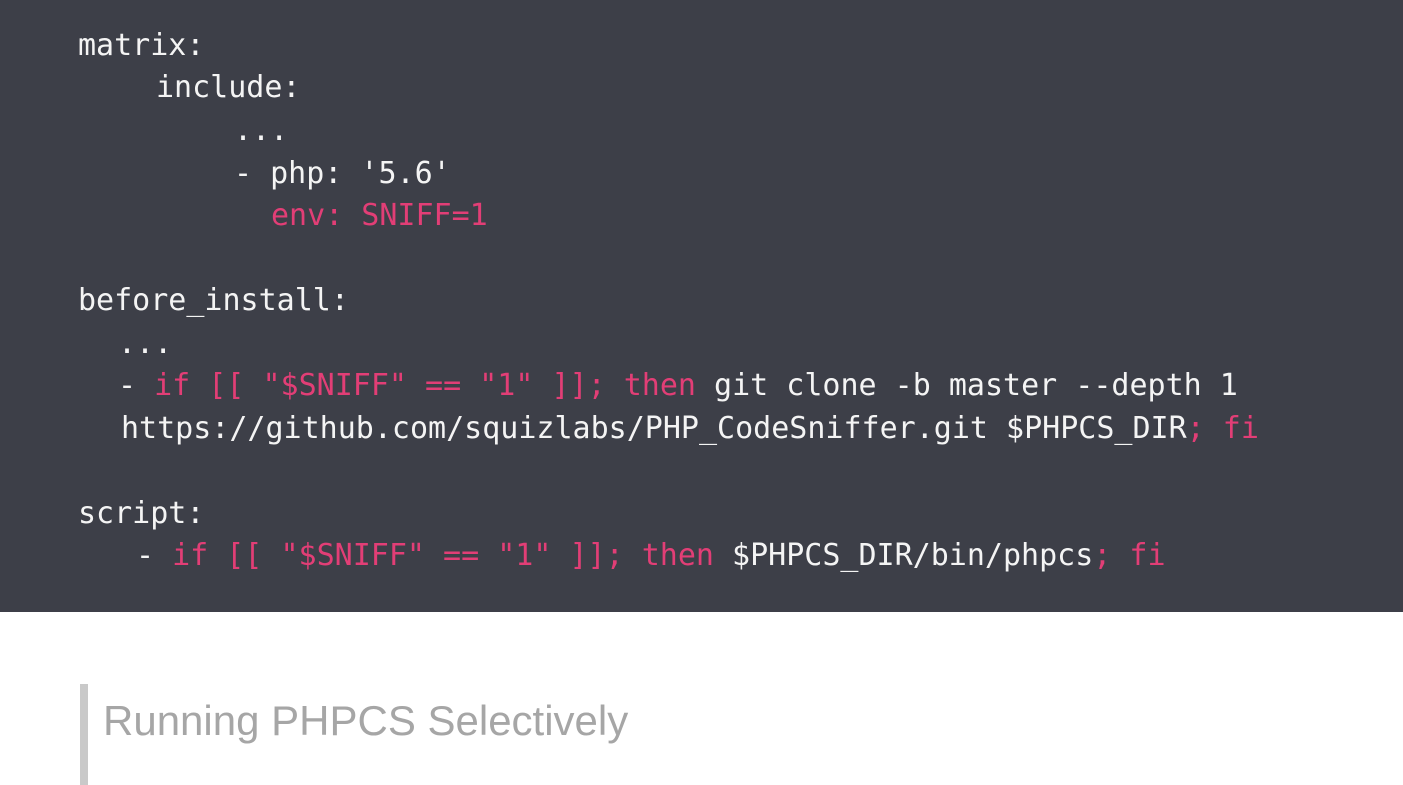 This screenshot has height=785, width=1403. I want to click on code-line-php-version: - php: '5.6', so click(342, 173).